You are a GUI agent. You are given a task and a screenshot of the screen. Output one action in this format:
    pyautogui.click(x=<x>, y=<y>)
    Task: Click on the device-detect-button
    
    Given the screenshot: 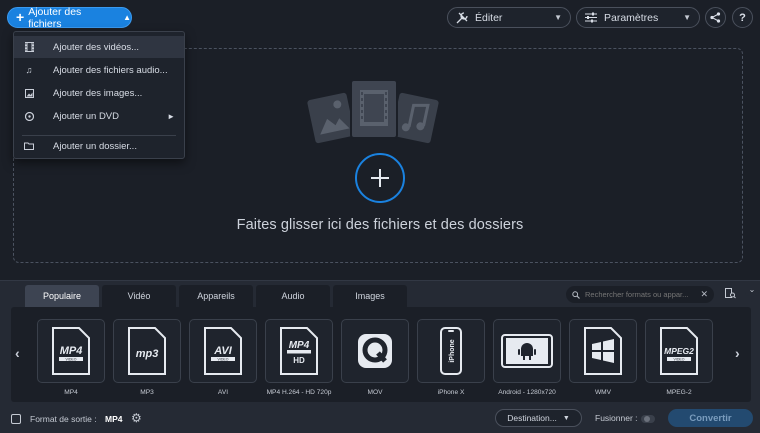 What is the action you would take?
    pyautogui.click(x=730, y=293)
    